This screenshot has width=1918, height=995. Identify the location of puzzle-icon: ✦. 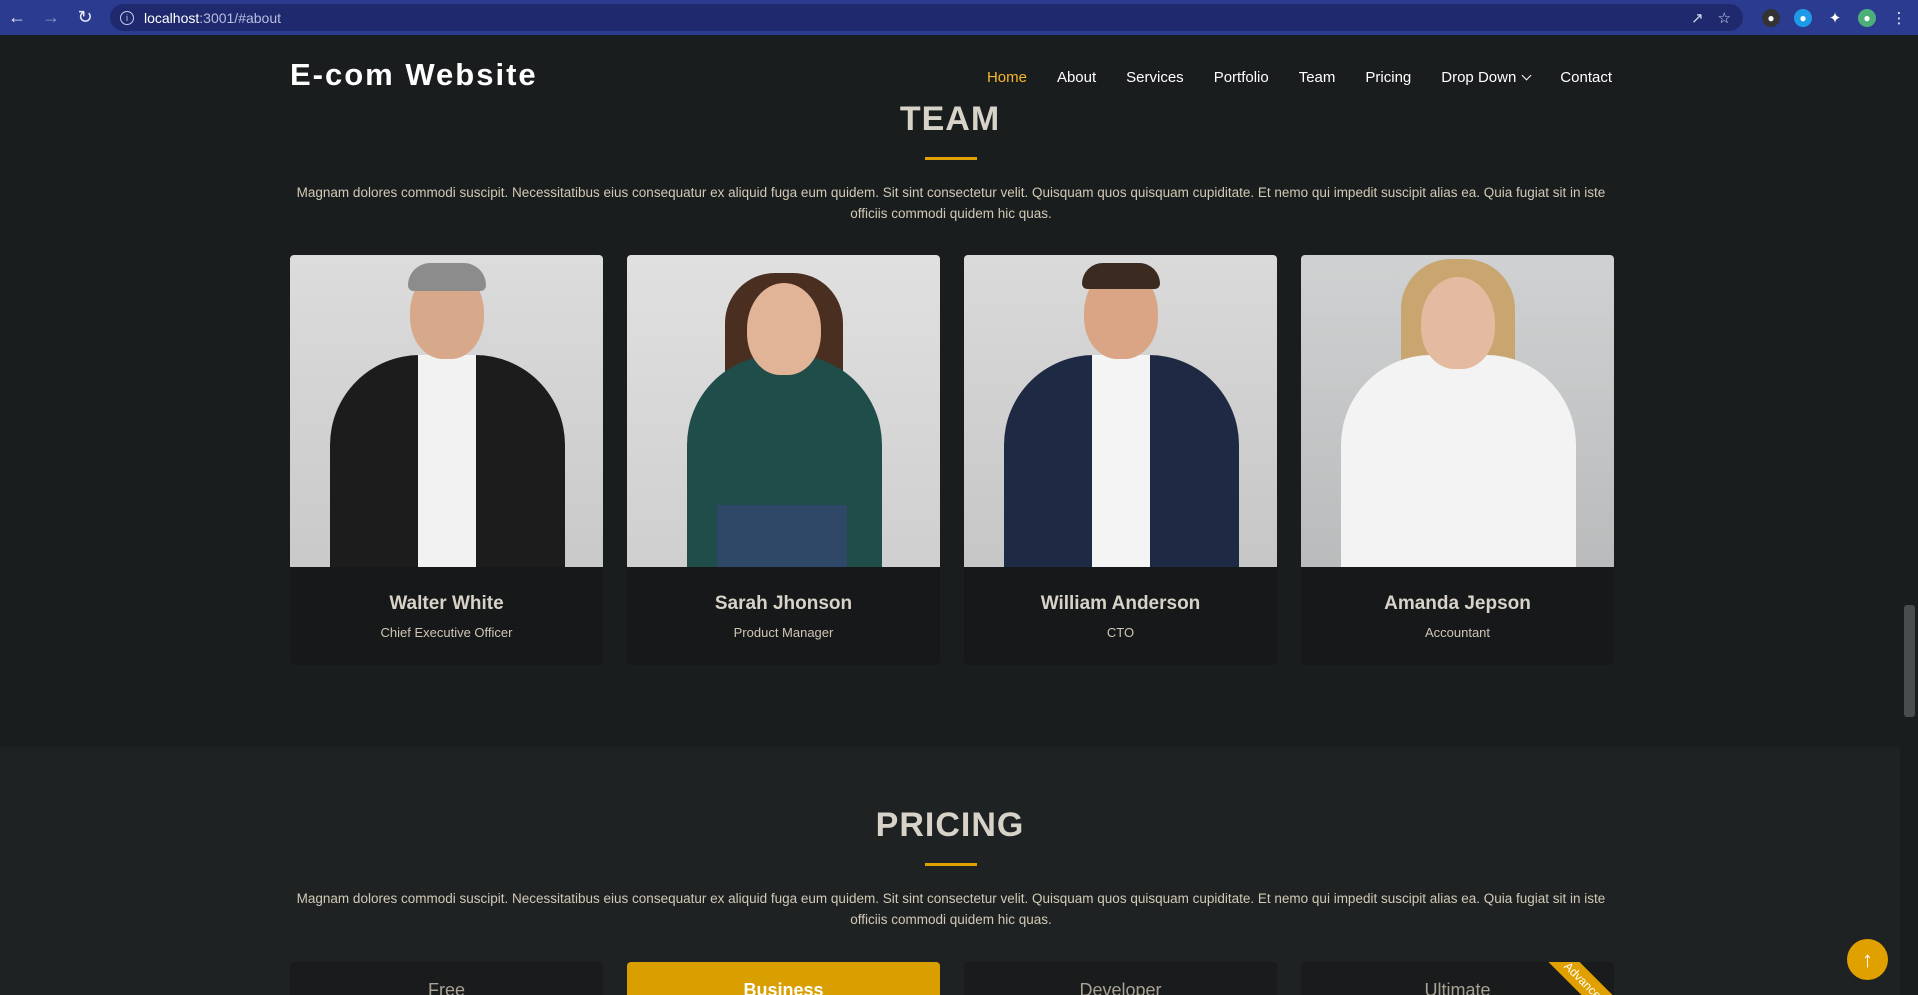
(1835, 18).